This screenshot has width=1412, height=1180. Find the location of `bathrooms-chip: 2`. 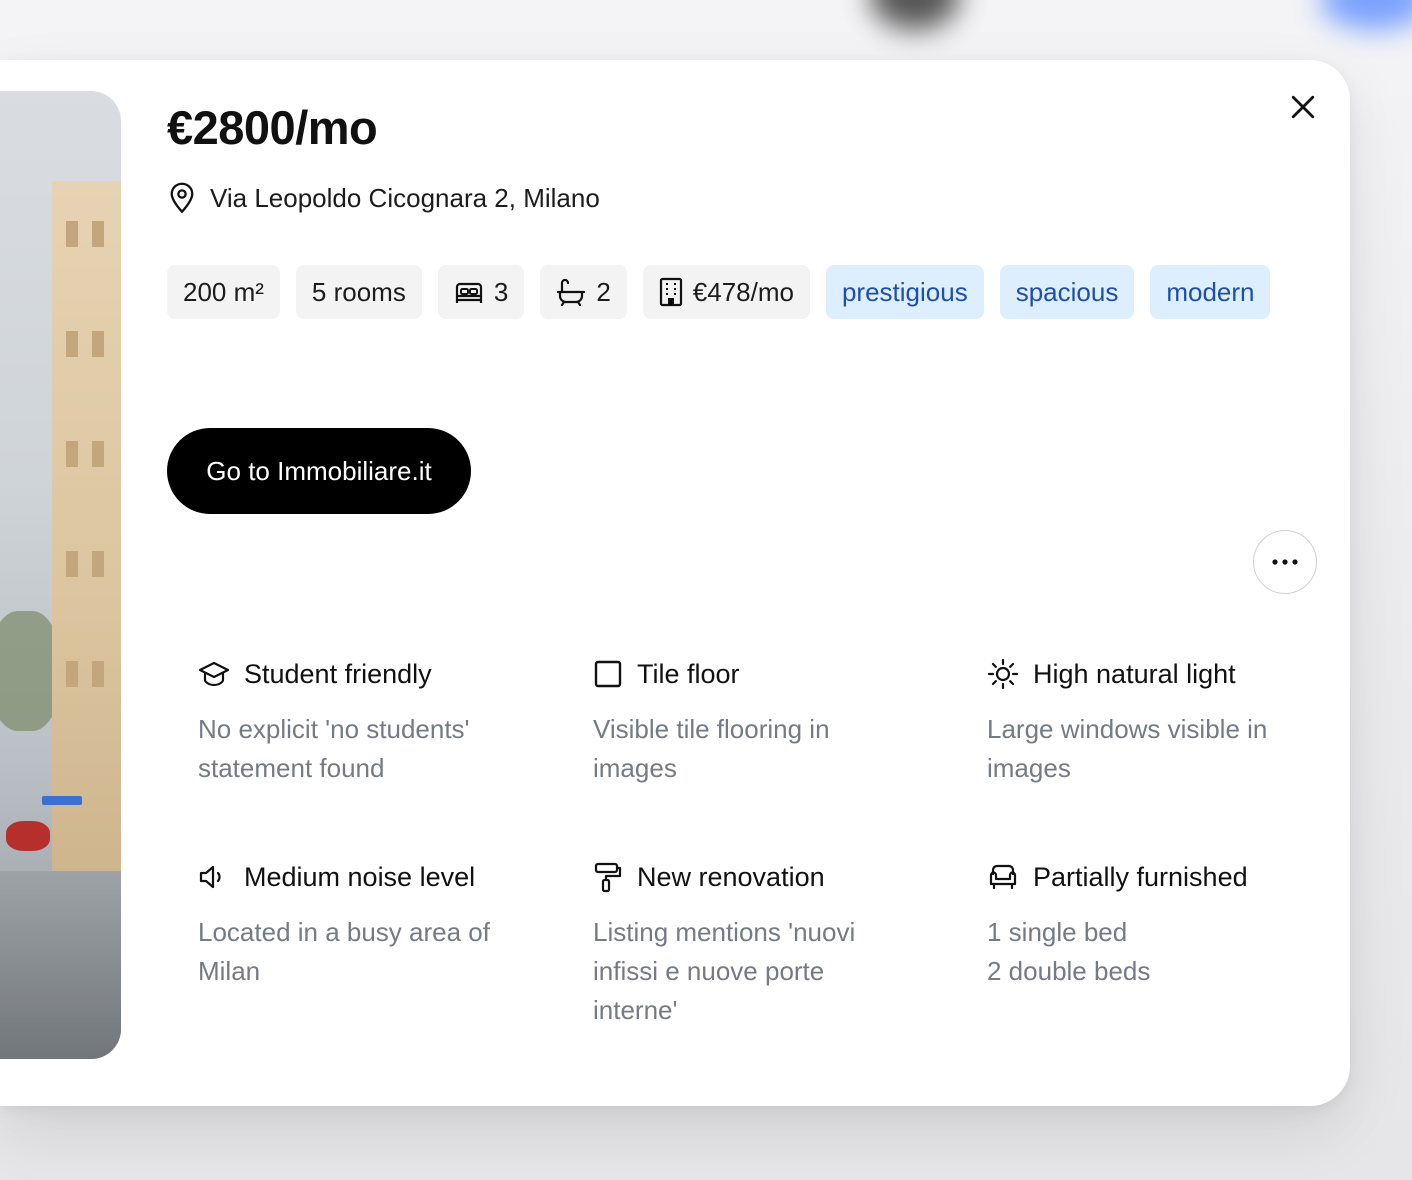

bathrooms-chip: 2 is located at coordinates (583, 292).